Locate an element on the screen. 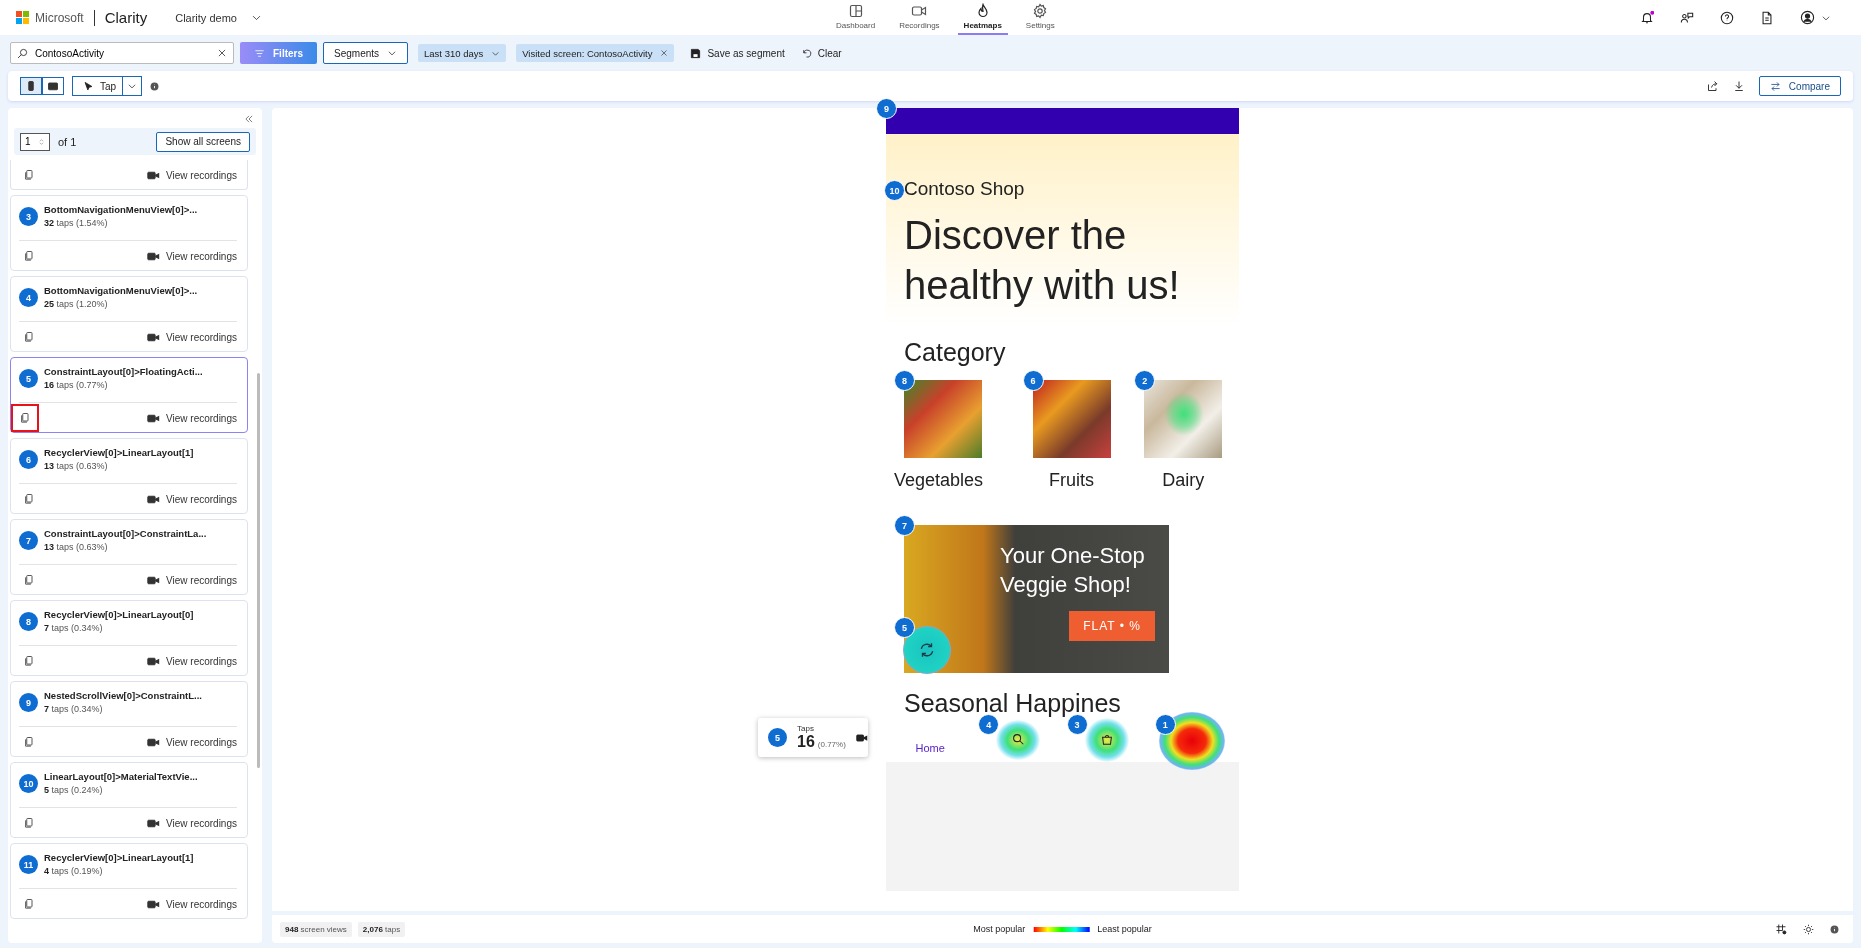 This screenshot has height=948, width=1861. phone-view-button is located at coordinates (31, 86).